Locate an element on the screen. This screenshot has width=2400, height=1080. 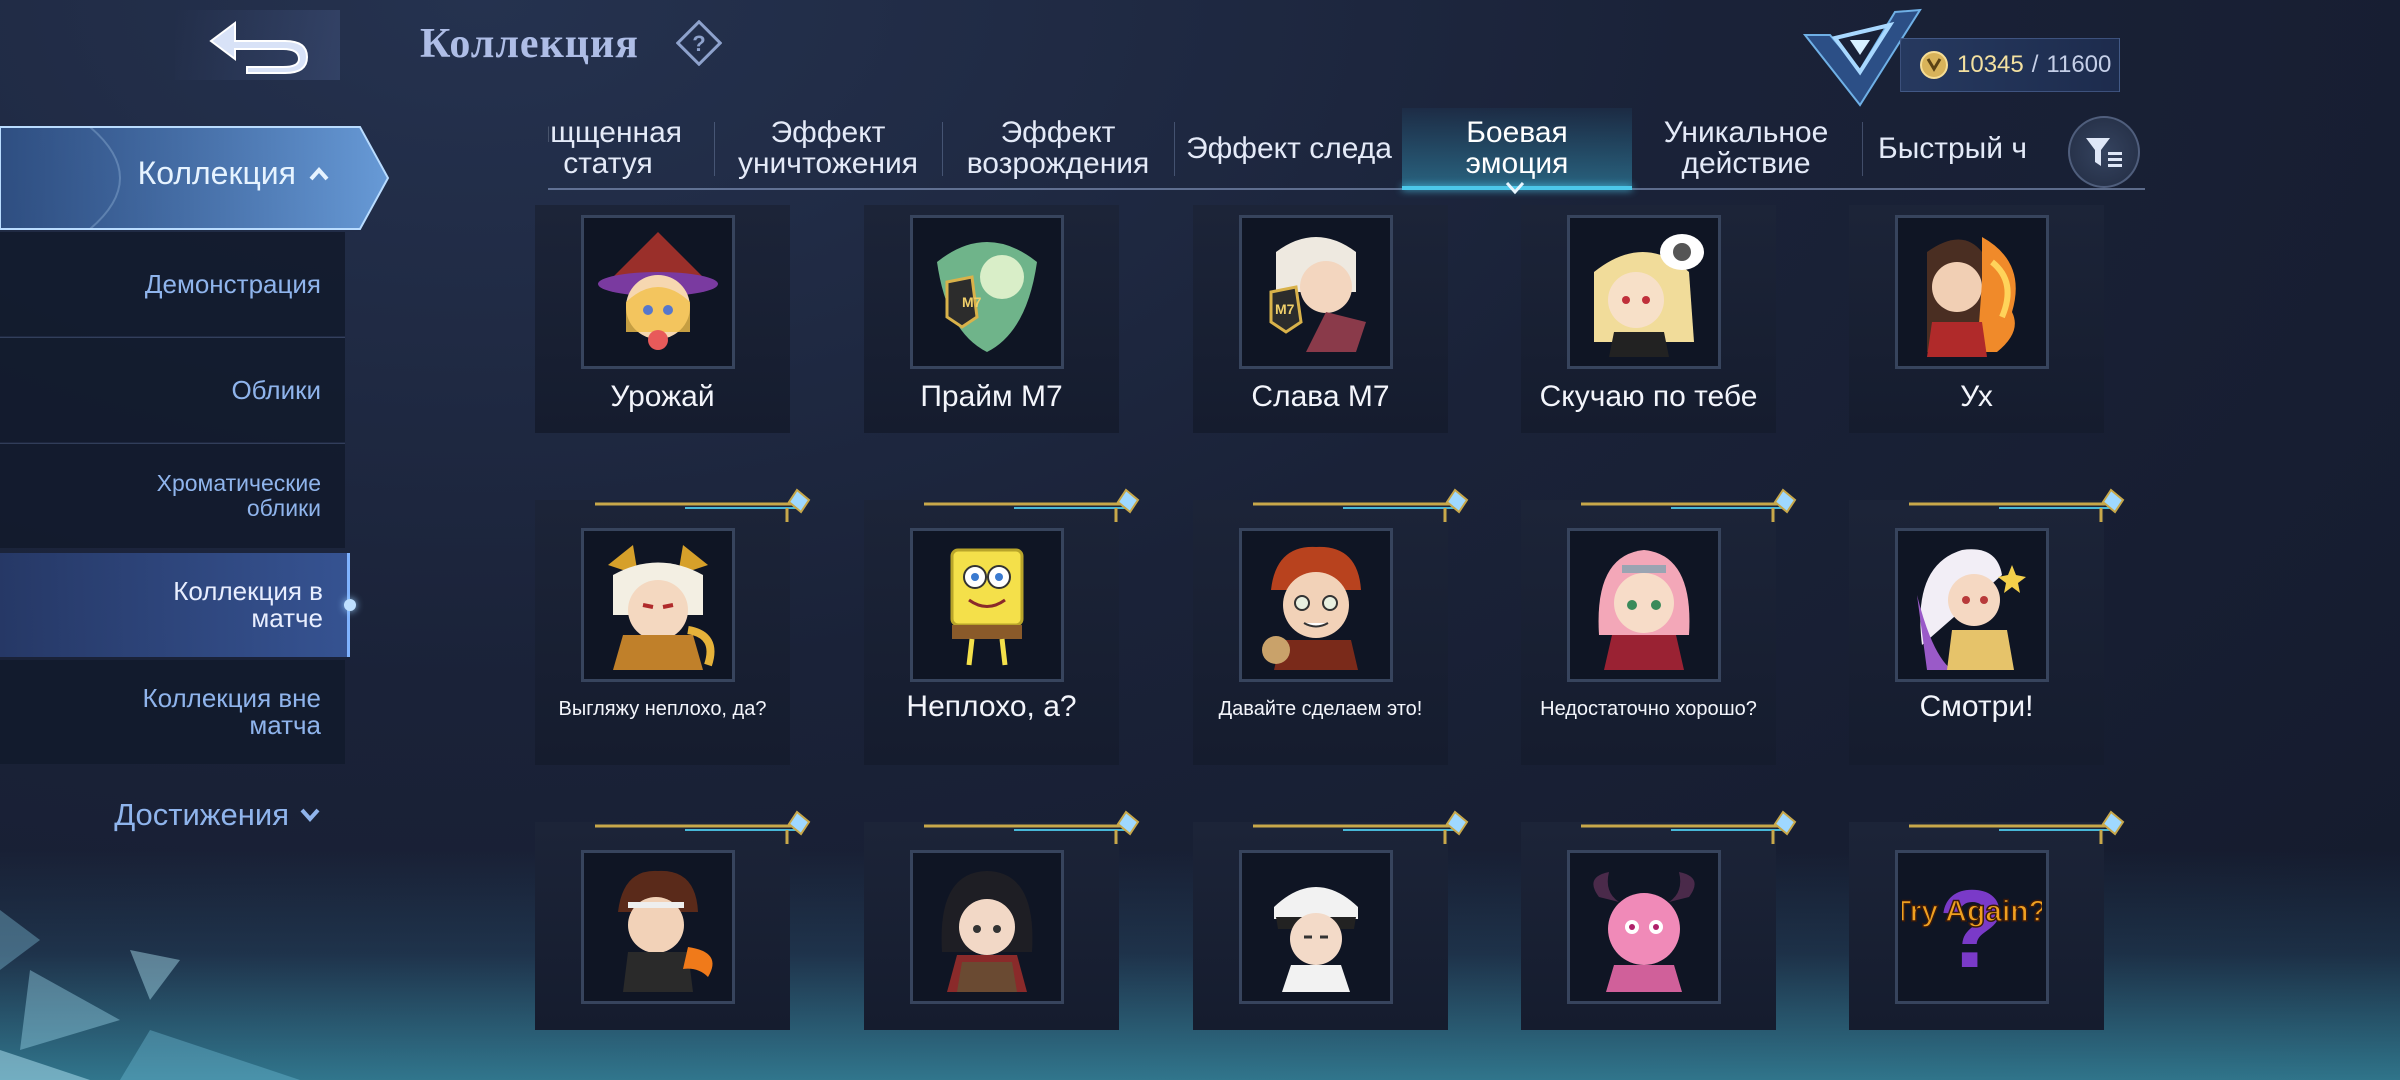
emote-avatar: ? Try Again? is located at coordinates (1972, 927).